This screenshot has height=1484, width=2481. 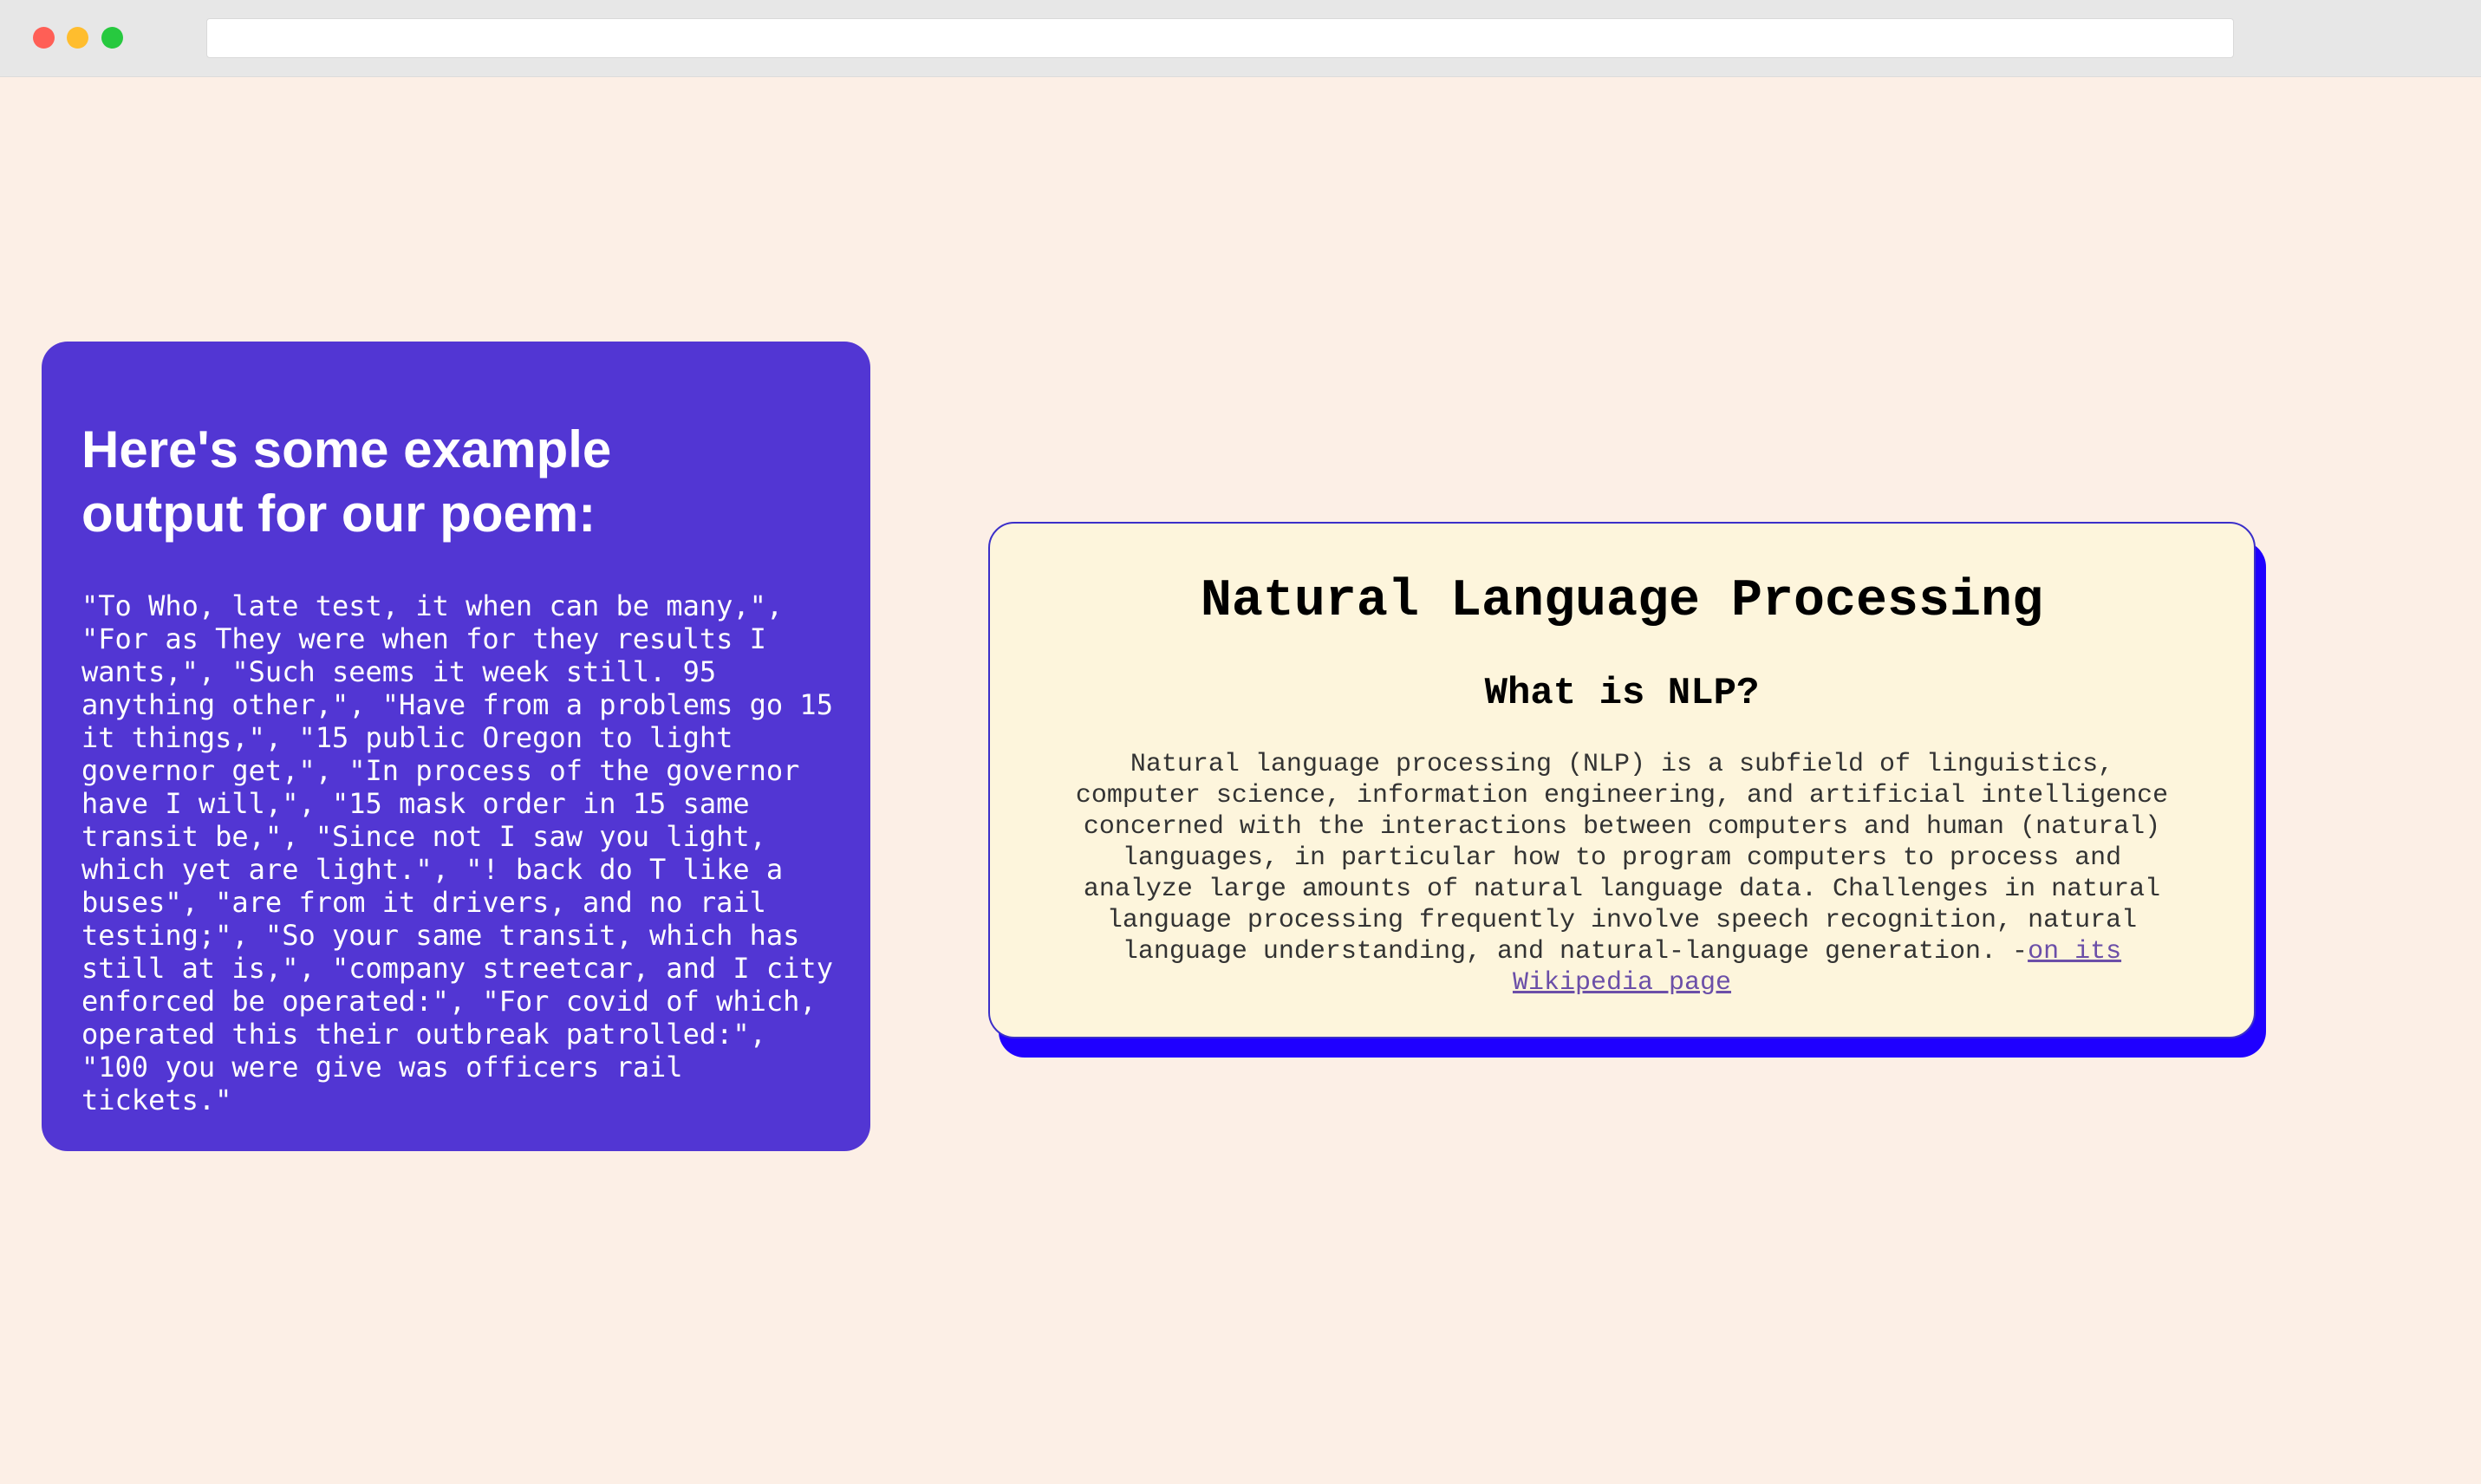 I want to click on close-window-icon, so click(x=44, y=38).